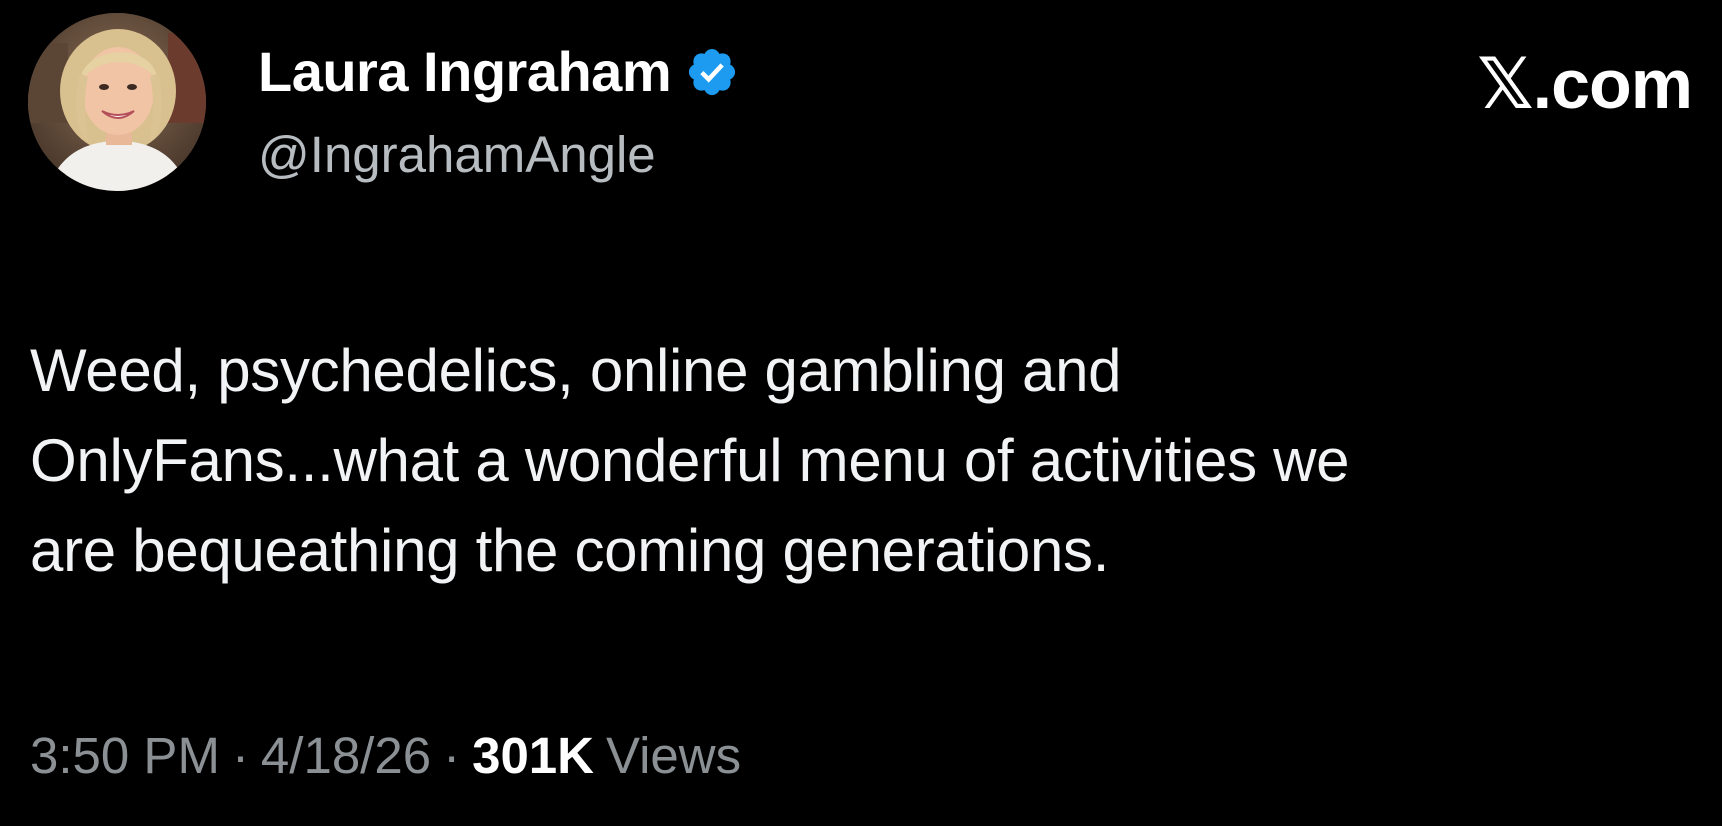 The height and width of the screenshot is (826, 1722). Describe the element at coordinates (465, 72) in the screenshot. I see `author-display-name: Laura Ingraham` at that location.